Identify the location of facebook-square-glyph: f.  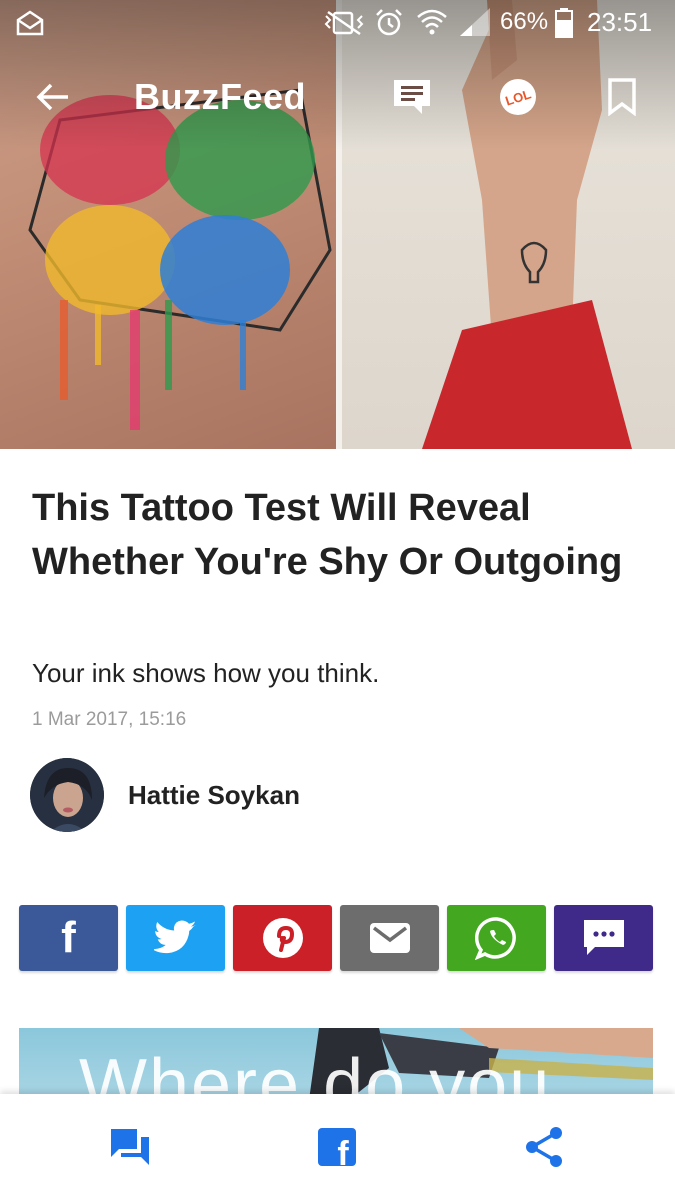
(343, 1151).